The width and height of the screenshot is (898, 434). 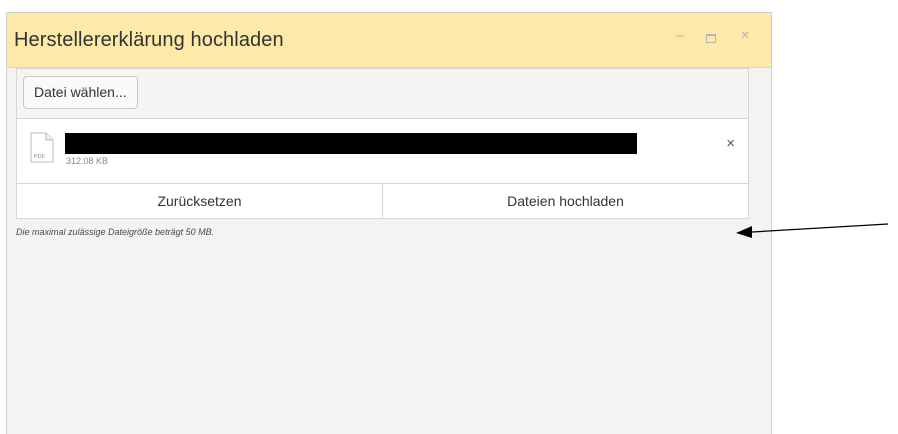 What do you see at coordinates (199, 201) in the screenshot?
I see `reset-button: Zurücksetzen` at bounding box center [199, 201].